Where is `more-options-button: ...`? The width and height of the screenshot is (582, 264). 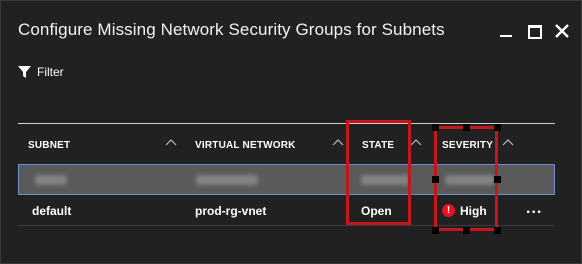
more-options-button: ... is located at coordinates (534, 209).